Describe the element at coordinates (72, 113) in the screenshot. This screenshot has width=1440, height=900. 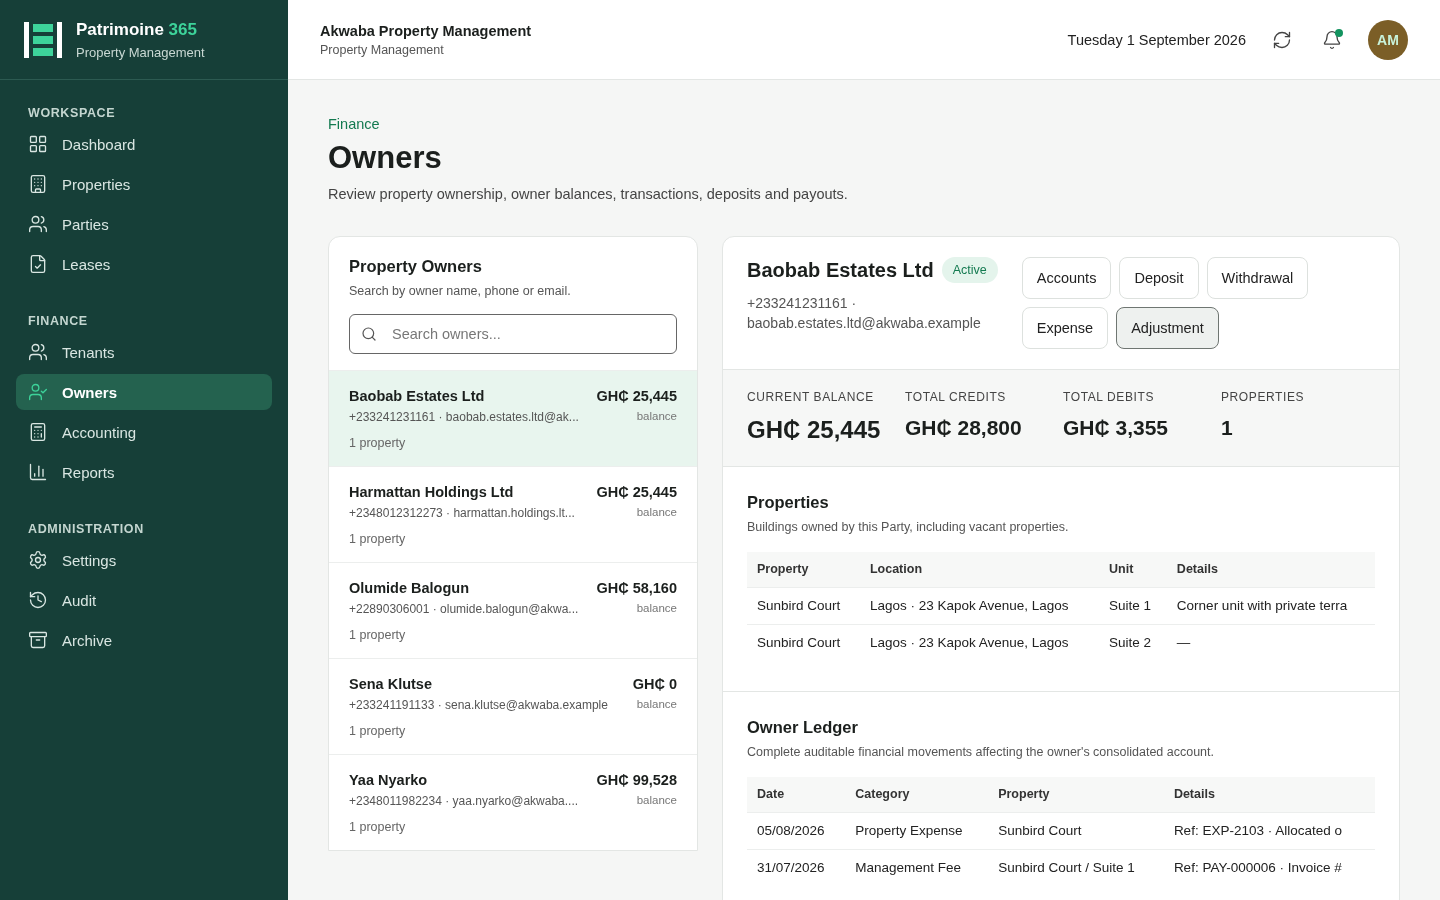
I see `section-title: WORKSPACE` at that location.